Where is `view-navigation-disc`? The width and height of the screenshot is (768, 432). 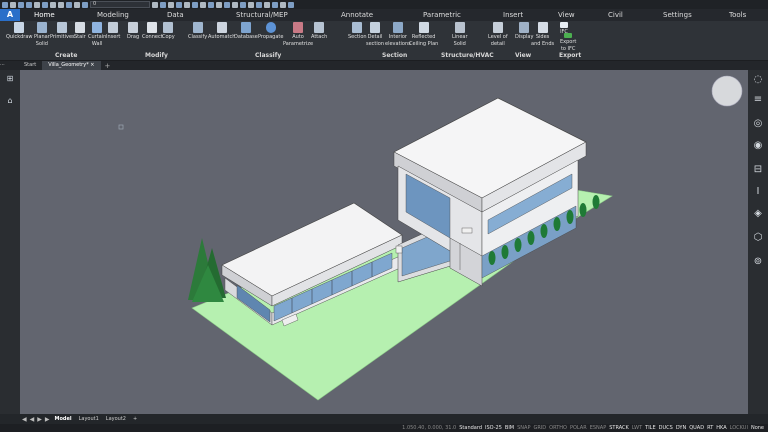 view-navigation-disc is located at coordinates (727, 91).